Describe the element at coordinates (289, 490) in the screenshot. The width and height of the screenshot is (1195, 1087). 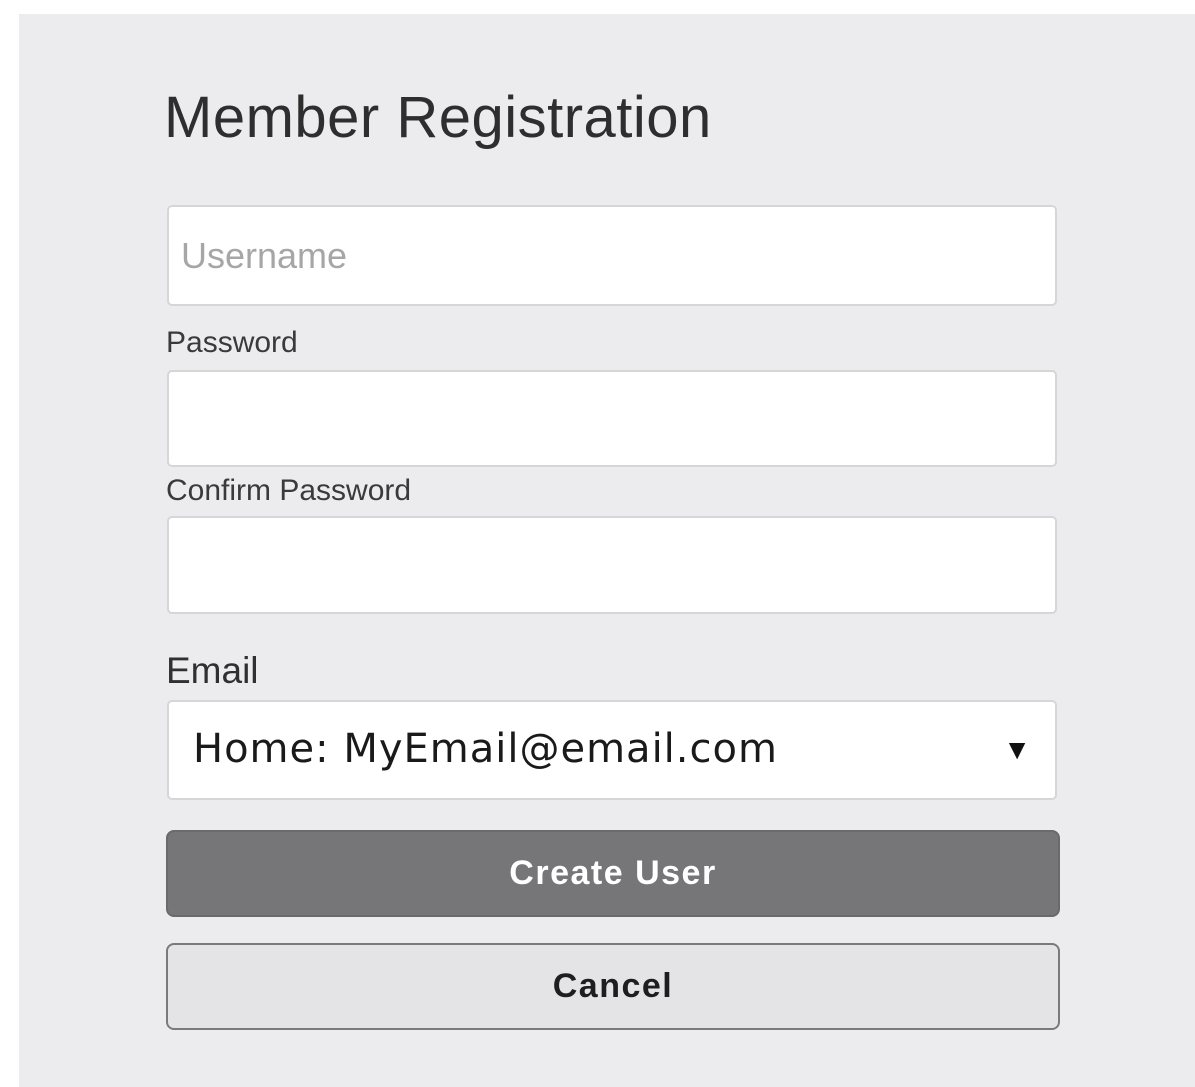
I see `confirm-password-label: Confirm Password` at that location.